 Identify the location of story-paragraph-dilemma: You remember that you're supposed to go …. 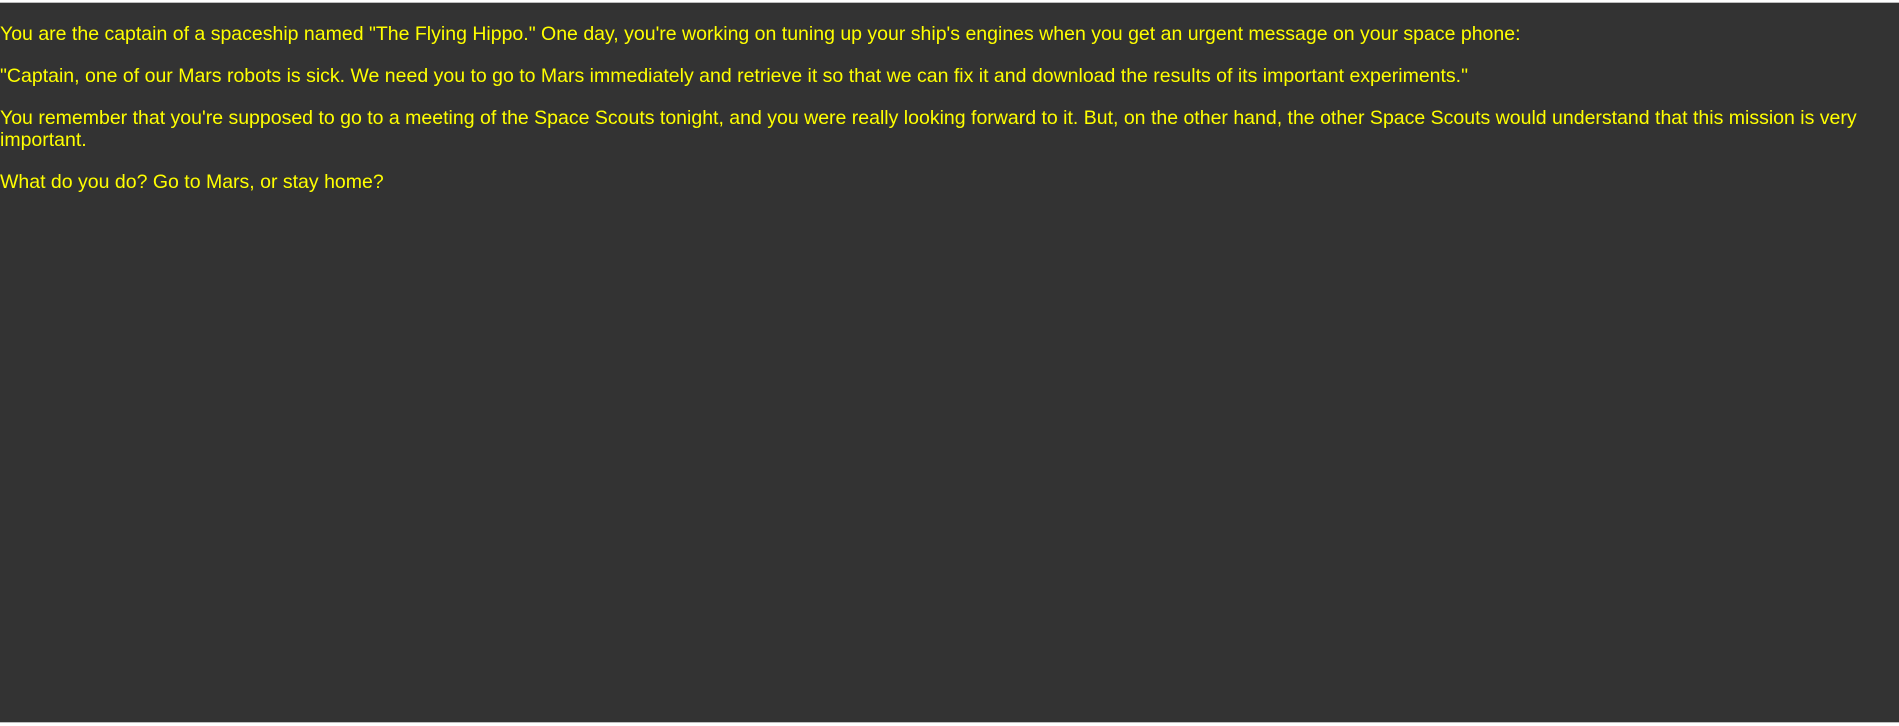
(928, 129).